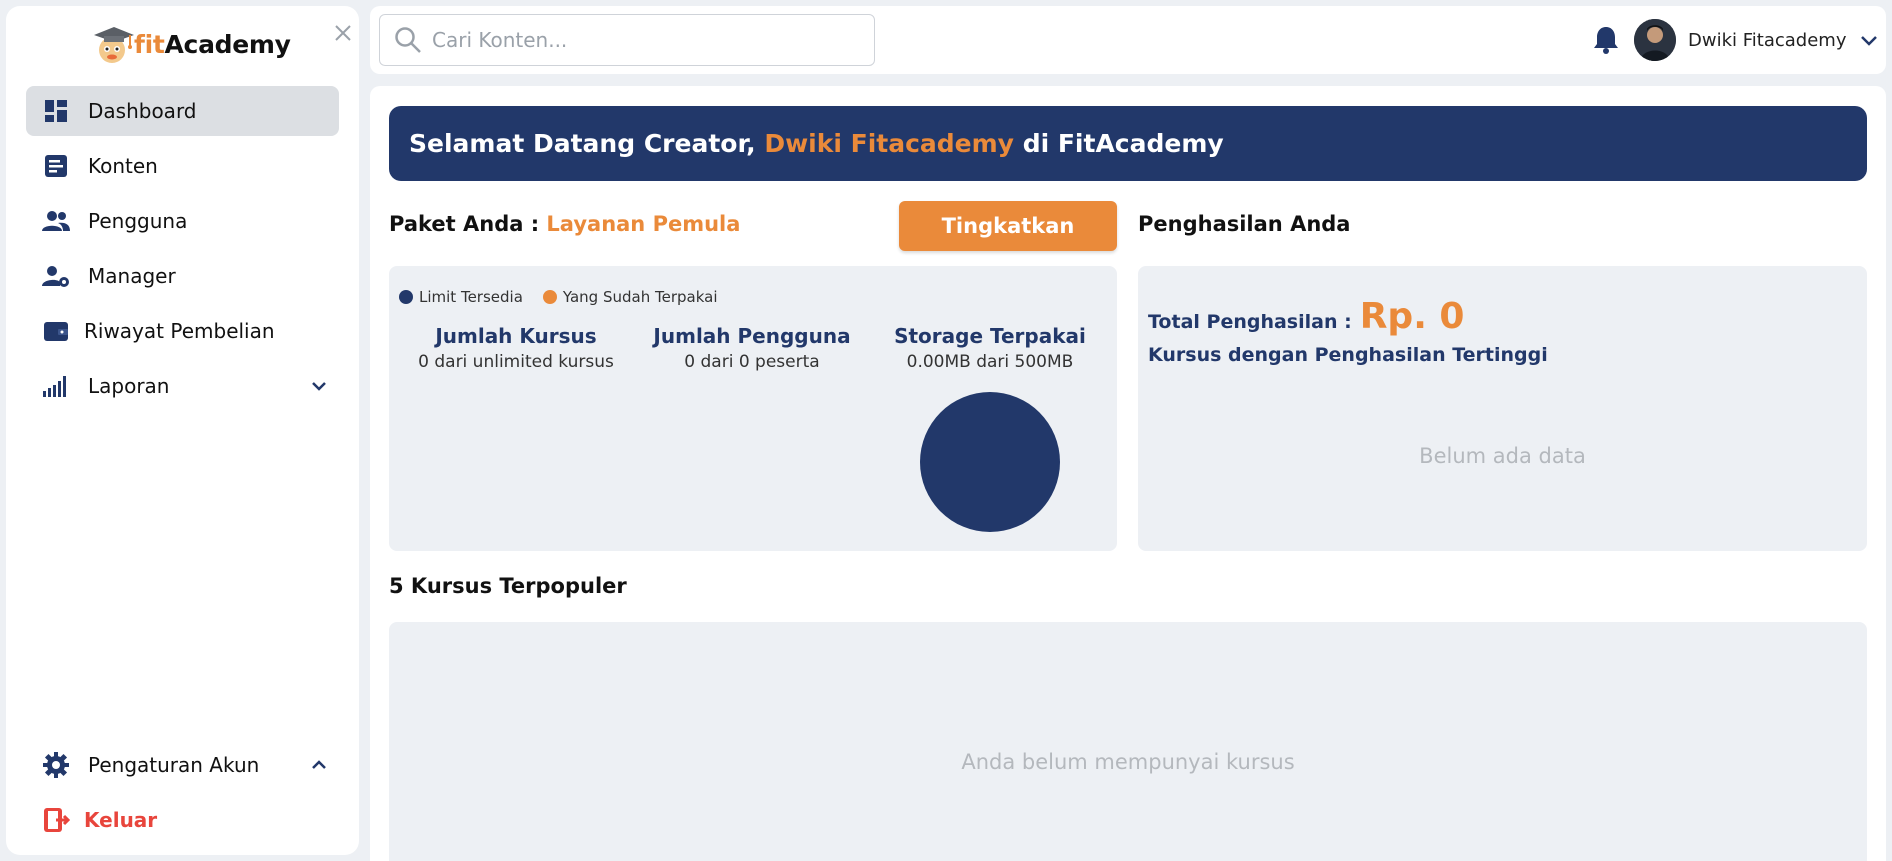 The width and height of the screenshot is (1892, 861). What do you see at coordinates (1250, 322) in the screenshot?
I see `total-income-label: Total Penghasilan :` at bounding box center [1250, 322].